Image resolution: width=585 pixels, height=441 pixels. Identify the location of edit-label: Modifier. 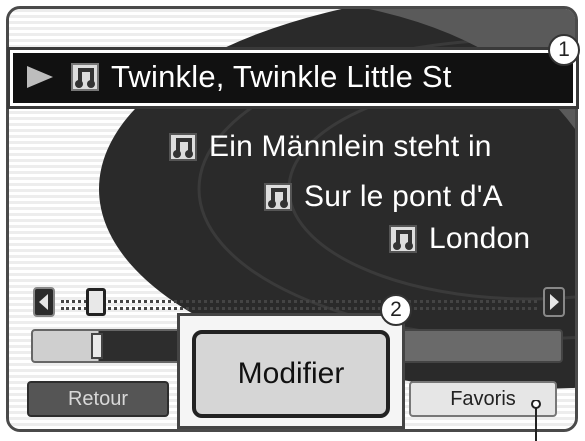
(291, 373).